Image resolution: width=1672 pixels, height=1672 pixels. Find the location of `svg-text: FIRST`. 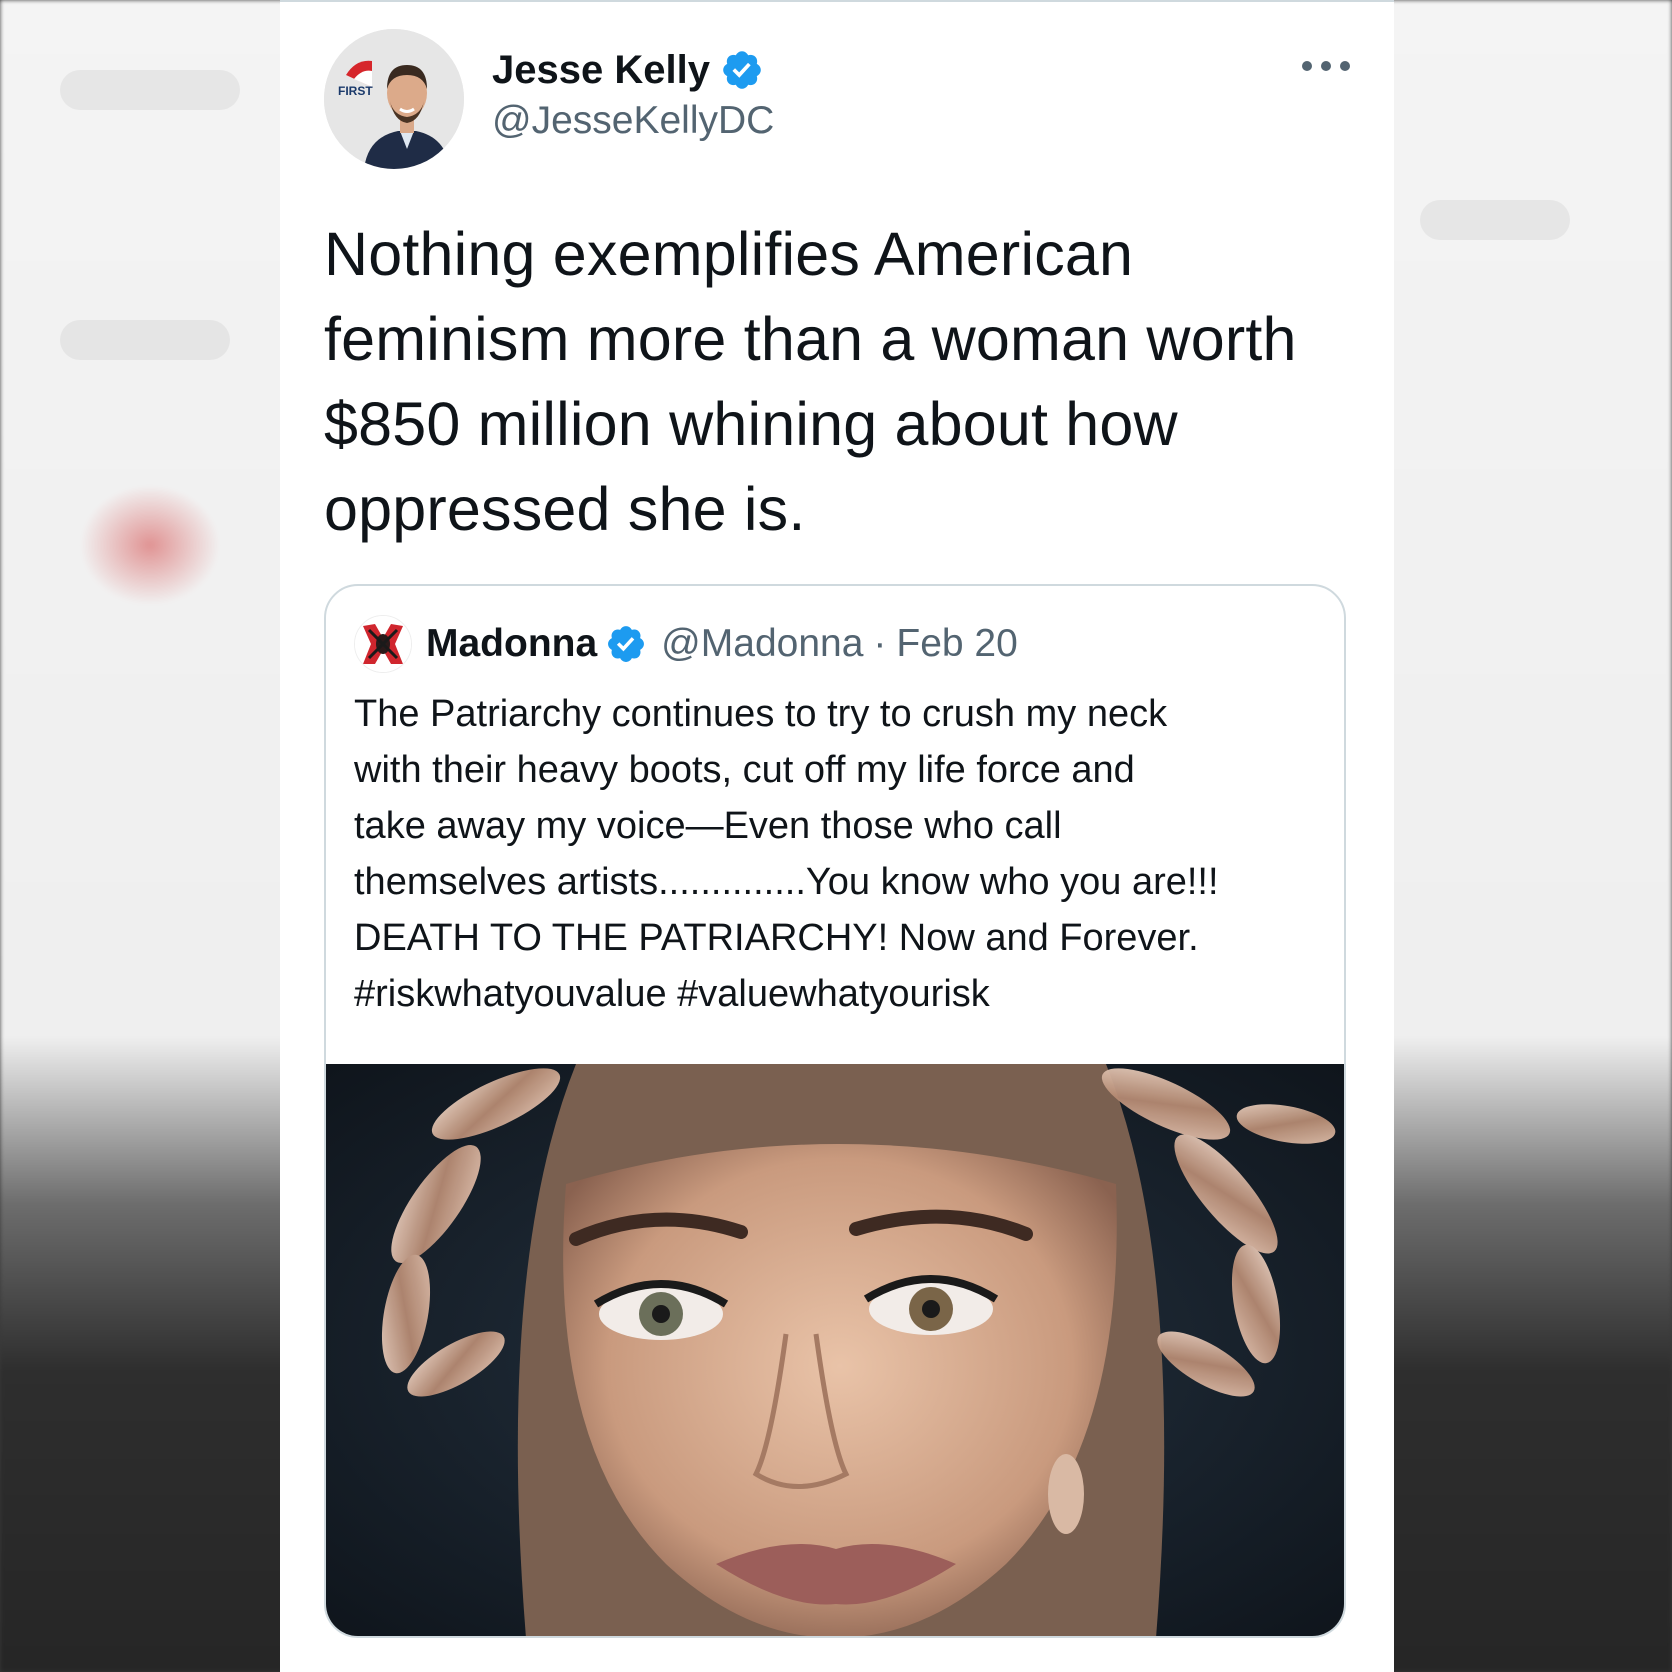

svg-text: FIRST is located at coordinates (355, 91).